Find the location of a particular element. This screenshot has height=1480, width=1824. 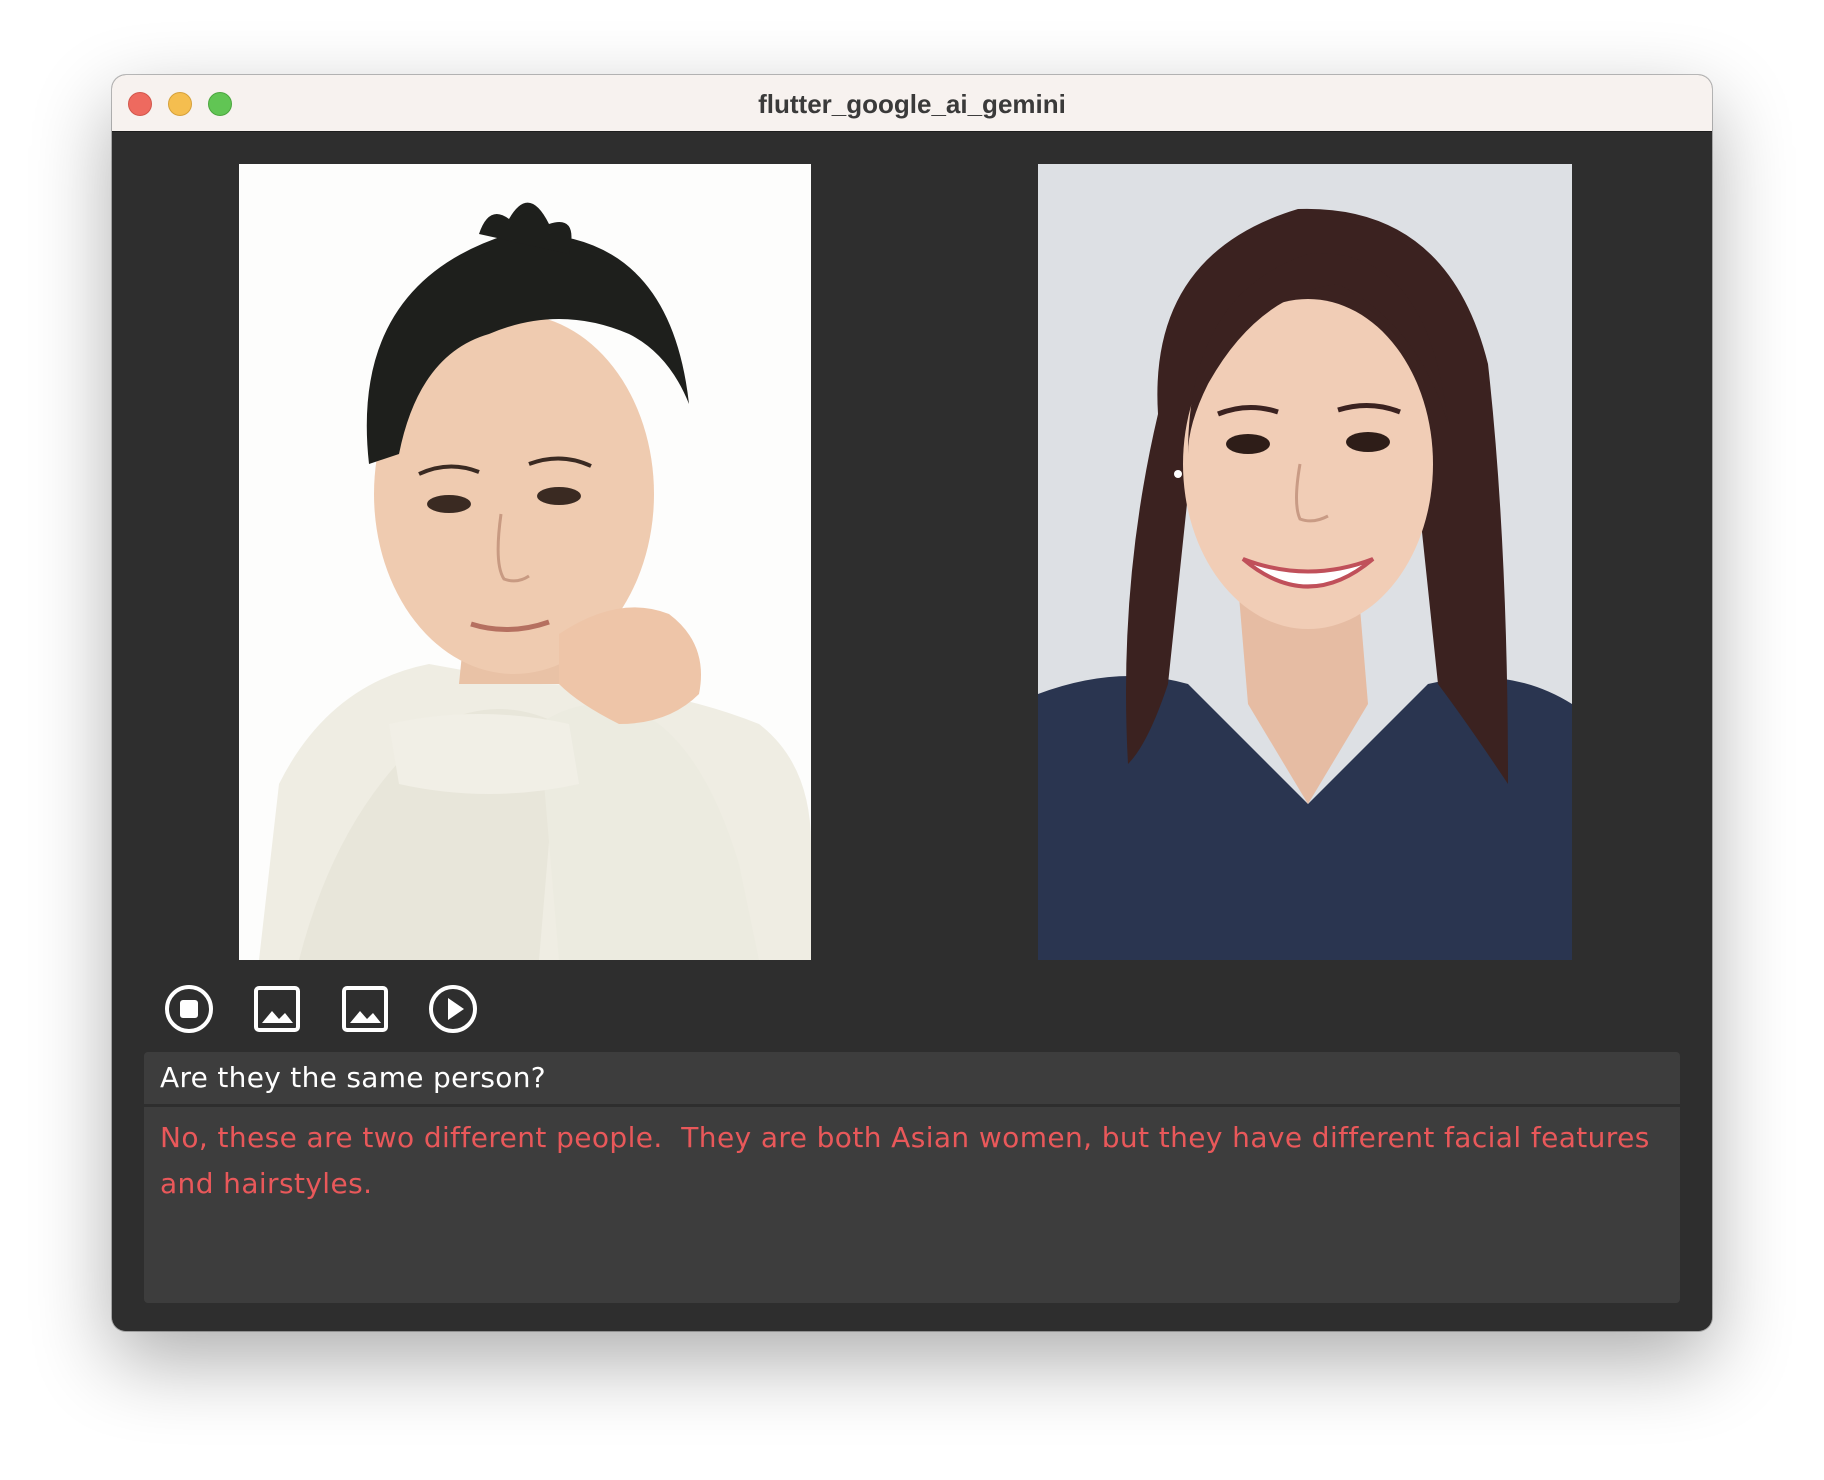

pick-image-1-button is located at coordinates (277, 1009).